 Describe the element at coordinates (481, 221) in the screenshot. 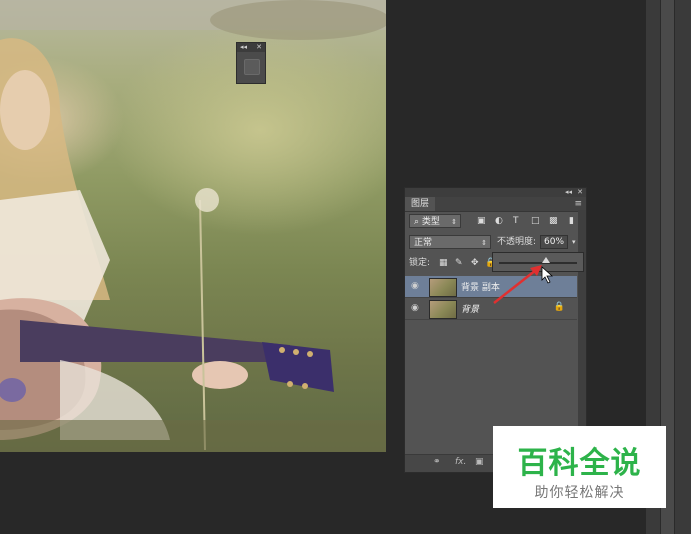

I see `image-filter-icon: ▣` at that location.